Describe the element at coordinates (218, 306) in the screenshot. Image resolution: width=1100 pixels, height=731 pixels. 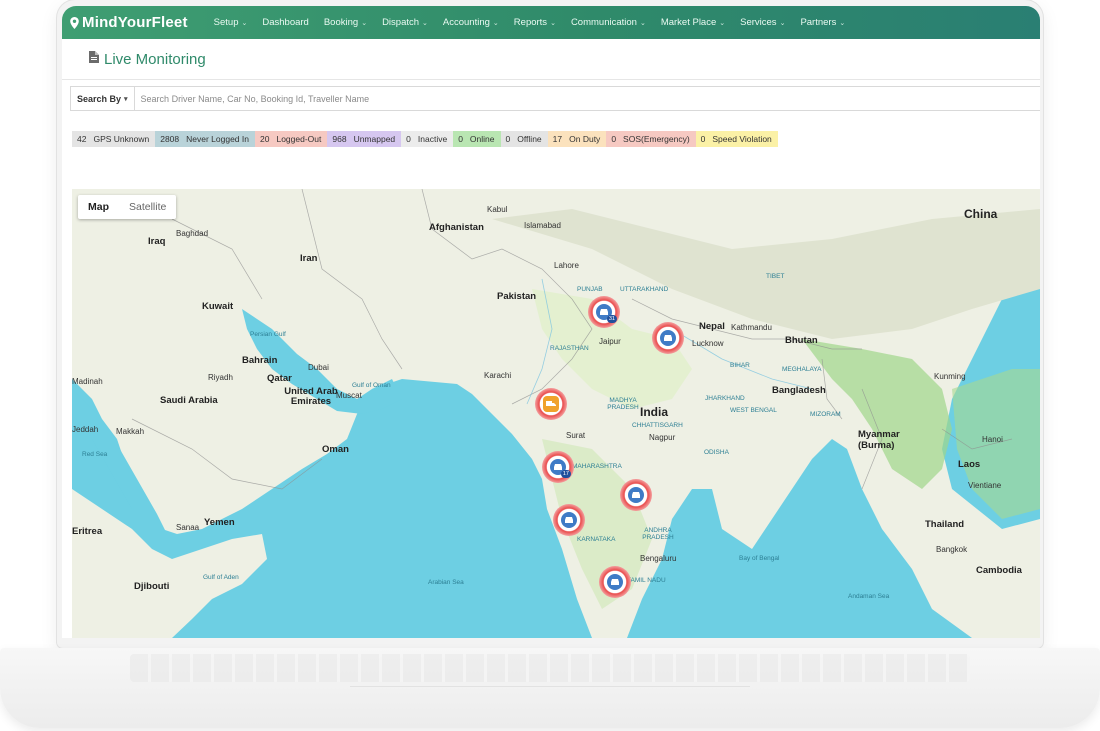
I see `map-label-kuwait: Kuwait` at that location.